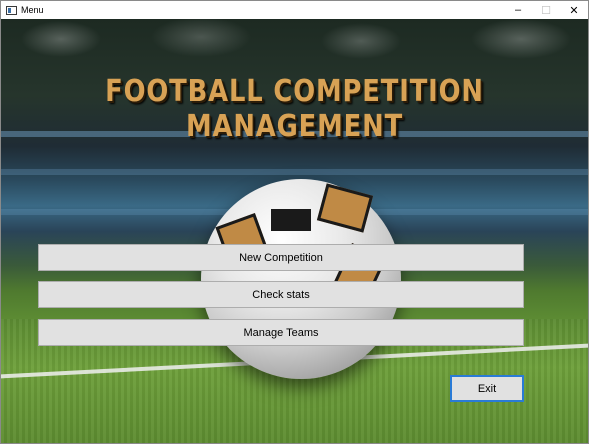 Image resolution: width=589 pixels, height=444 pixels. Describe the element at coordinates (574, 10) in the screenshot. I see `close-icon: ✕` at that location.